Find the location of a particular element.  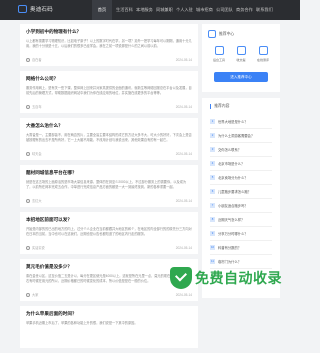

hot-list-item: 4 北京市场是什么？ is located at coordinates (241, 164).